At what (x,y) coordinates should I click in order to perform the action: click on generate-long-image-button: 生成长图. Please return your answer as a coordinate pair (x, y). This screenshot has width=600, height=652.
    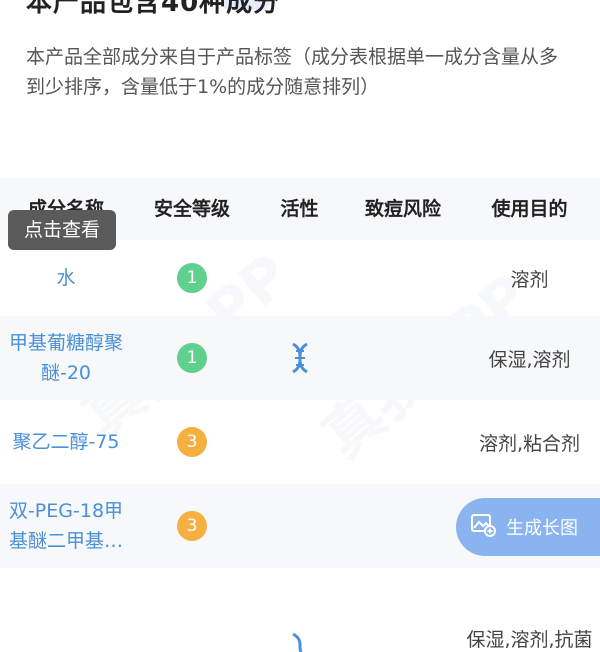
    Looking at the image, I should click on (528, 527).